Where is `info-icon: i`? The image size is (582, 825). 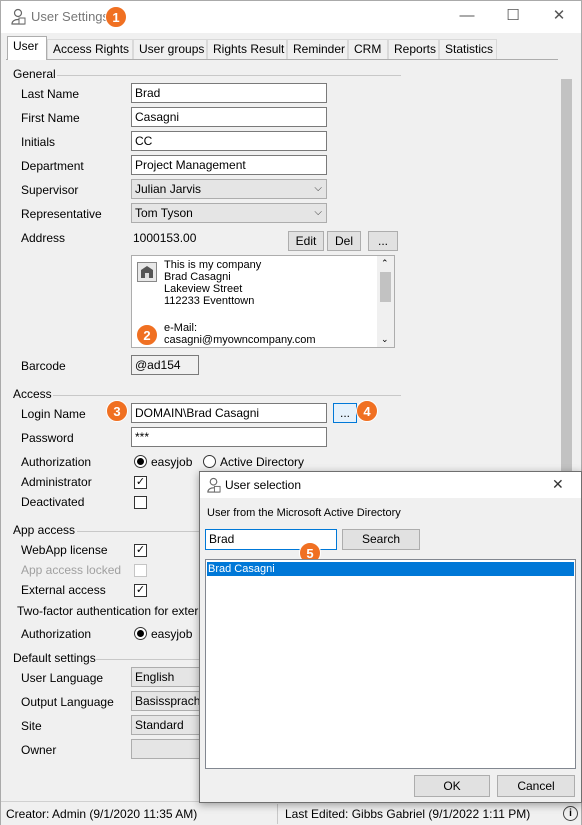 info-icon: i is located at coordinates (570, 813).